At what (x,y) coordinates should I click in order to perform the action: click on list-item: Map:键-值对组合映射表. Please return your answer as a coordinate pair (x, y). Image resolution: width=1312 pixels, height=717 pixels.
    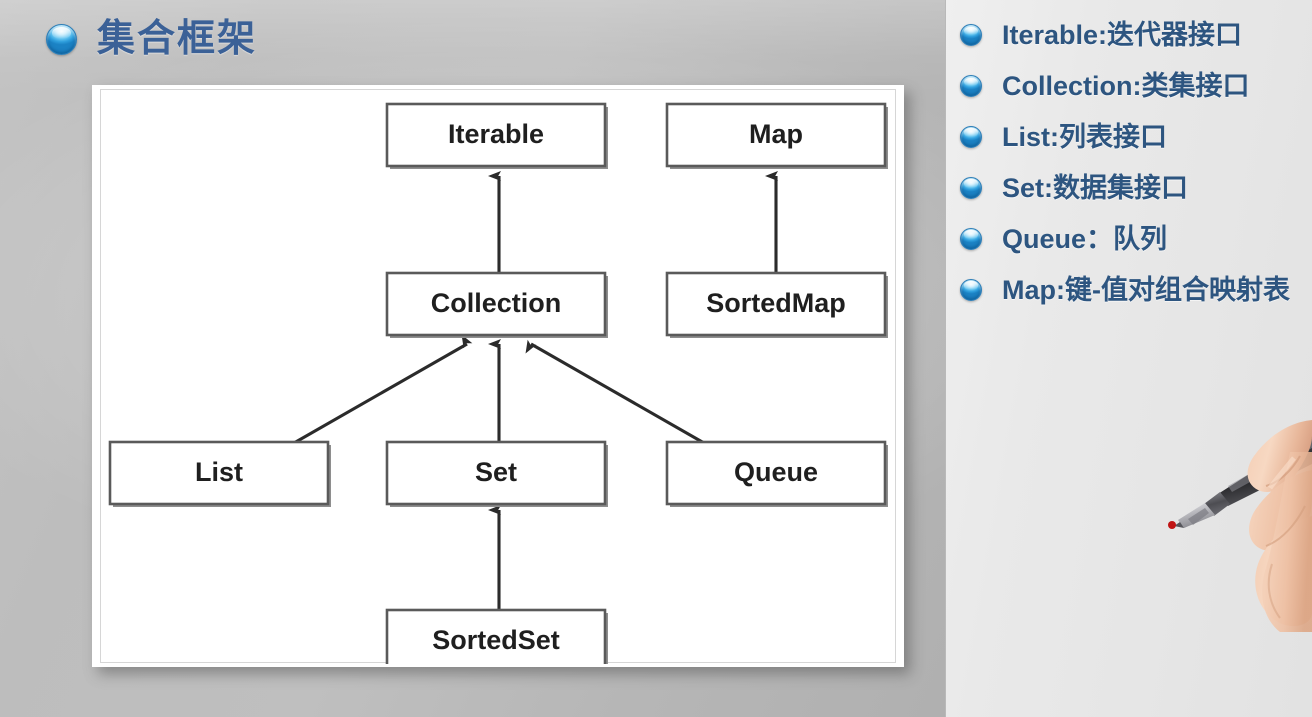
    Looking at the image, I should click on (1135, 290).